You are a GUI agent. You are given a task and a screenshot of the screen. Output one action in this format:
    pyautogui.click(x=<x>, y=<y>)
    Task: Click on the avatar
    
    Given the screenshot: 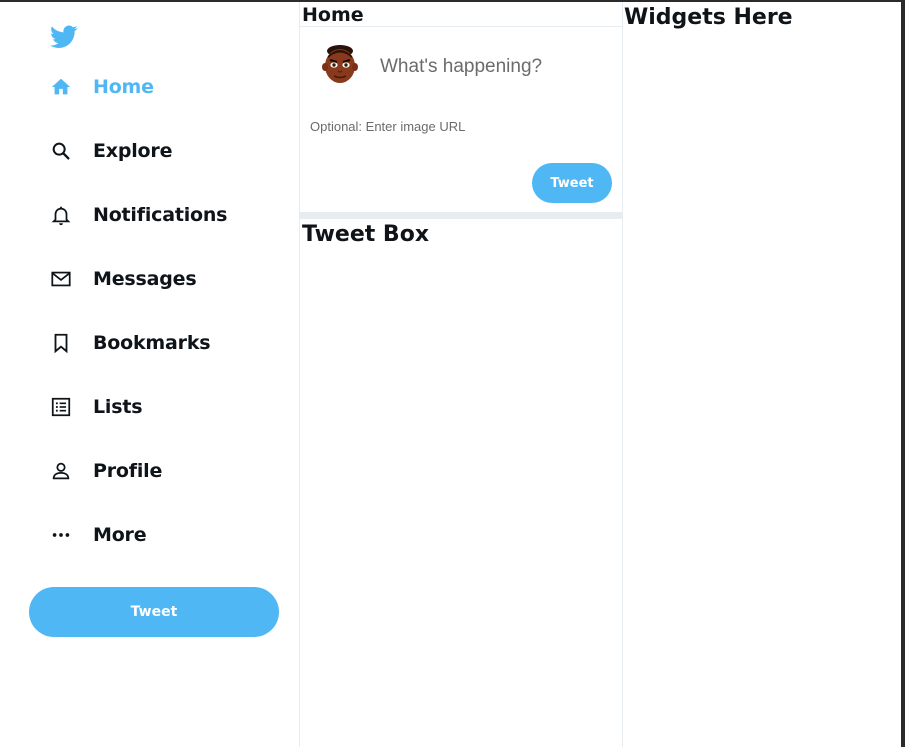 What is the action you would take?
    pyautogui.click(x=340, y=66)
    